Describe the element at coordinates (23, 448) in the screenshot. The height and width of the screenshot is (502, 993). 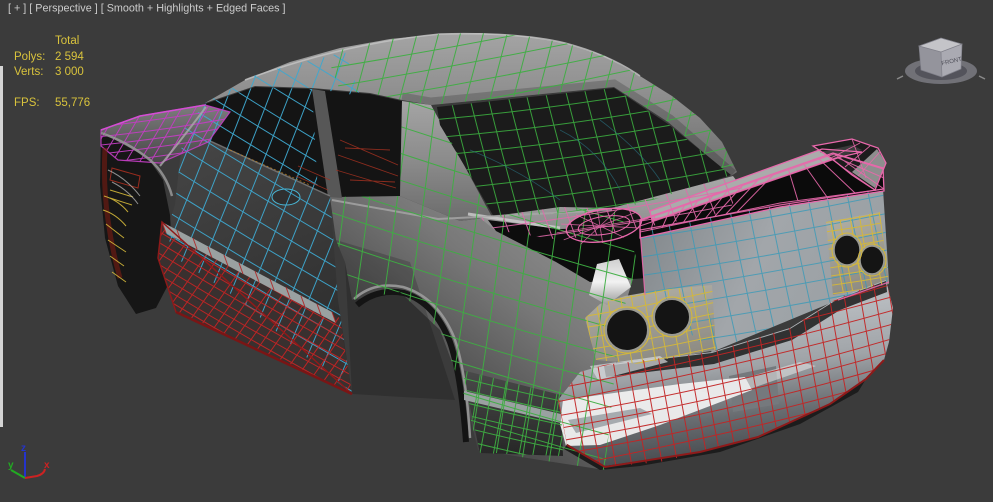
I see `svg-text: z` at that location.